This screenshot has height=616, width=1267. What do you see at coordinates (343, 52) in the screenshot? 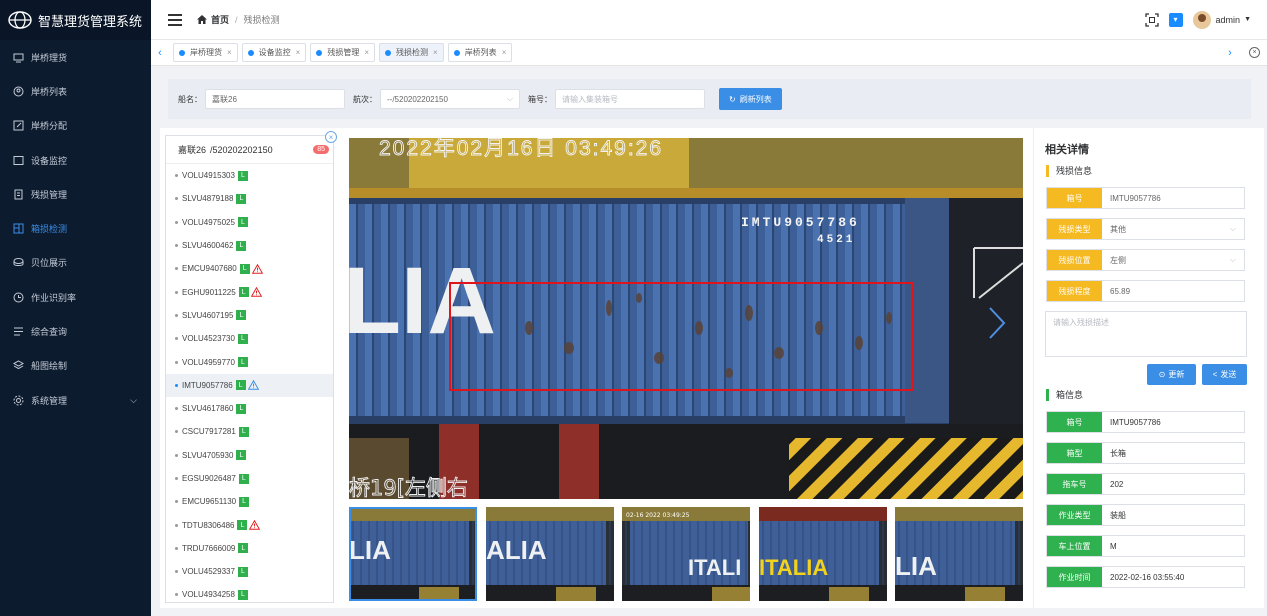
I see `tab-2: 残损管理 ×` at bounding box center [343, 52].